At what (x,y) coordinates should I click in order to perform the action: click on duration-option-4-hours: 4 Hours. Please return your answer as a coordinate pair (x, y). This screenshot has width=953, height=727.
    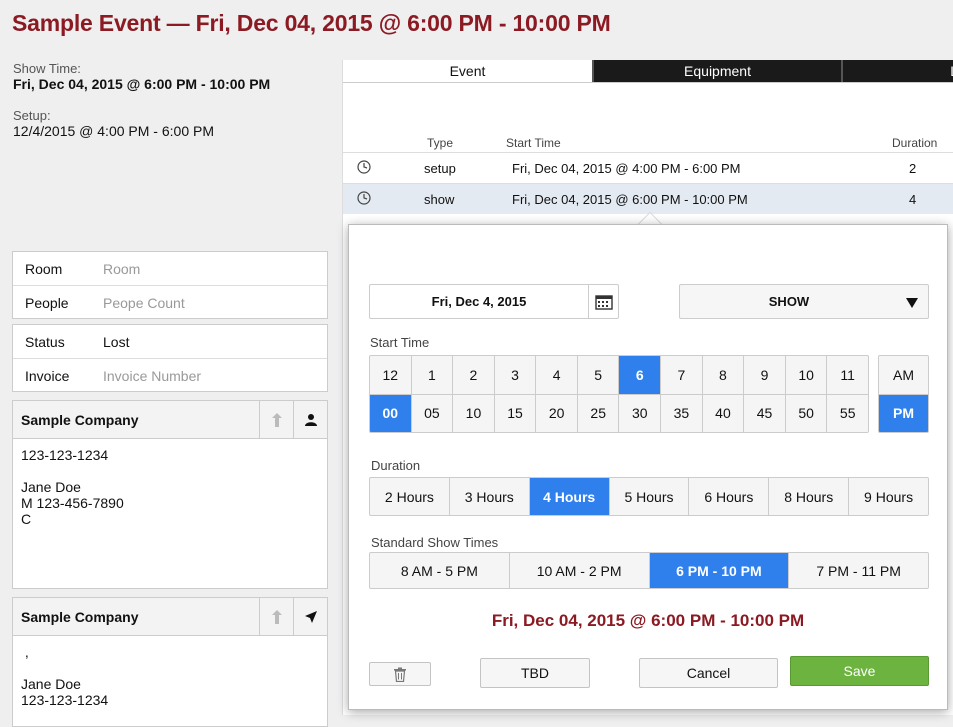
    Looking at the image, I should click on (569, 496).